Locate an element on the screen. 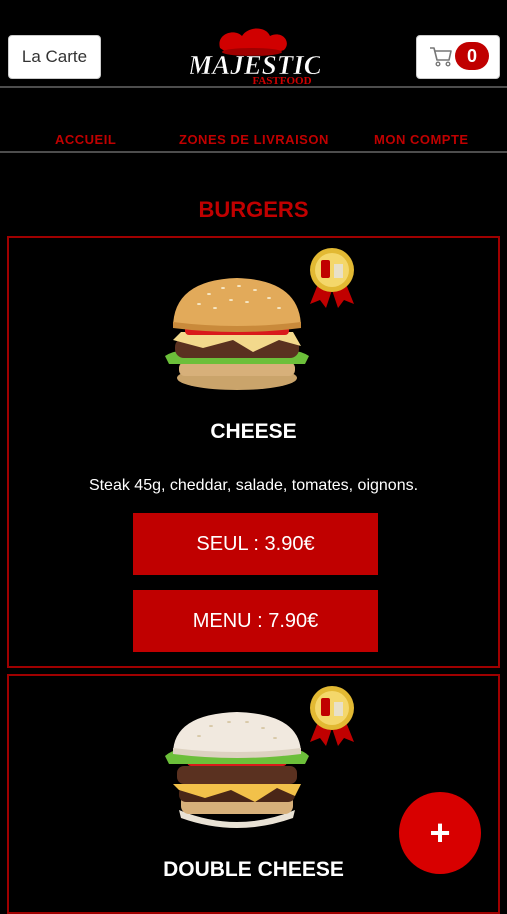  la-carte-label: La Carte is located at coordinates (54, 56).